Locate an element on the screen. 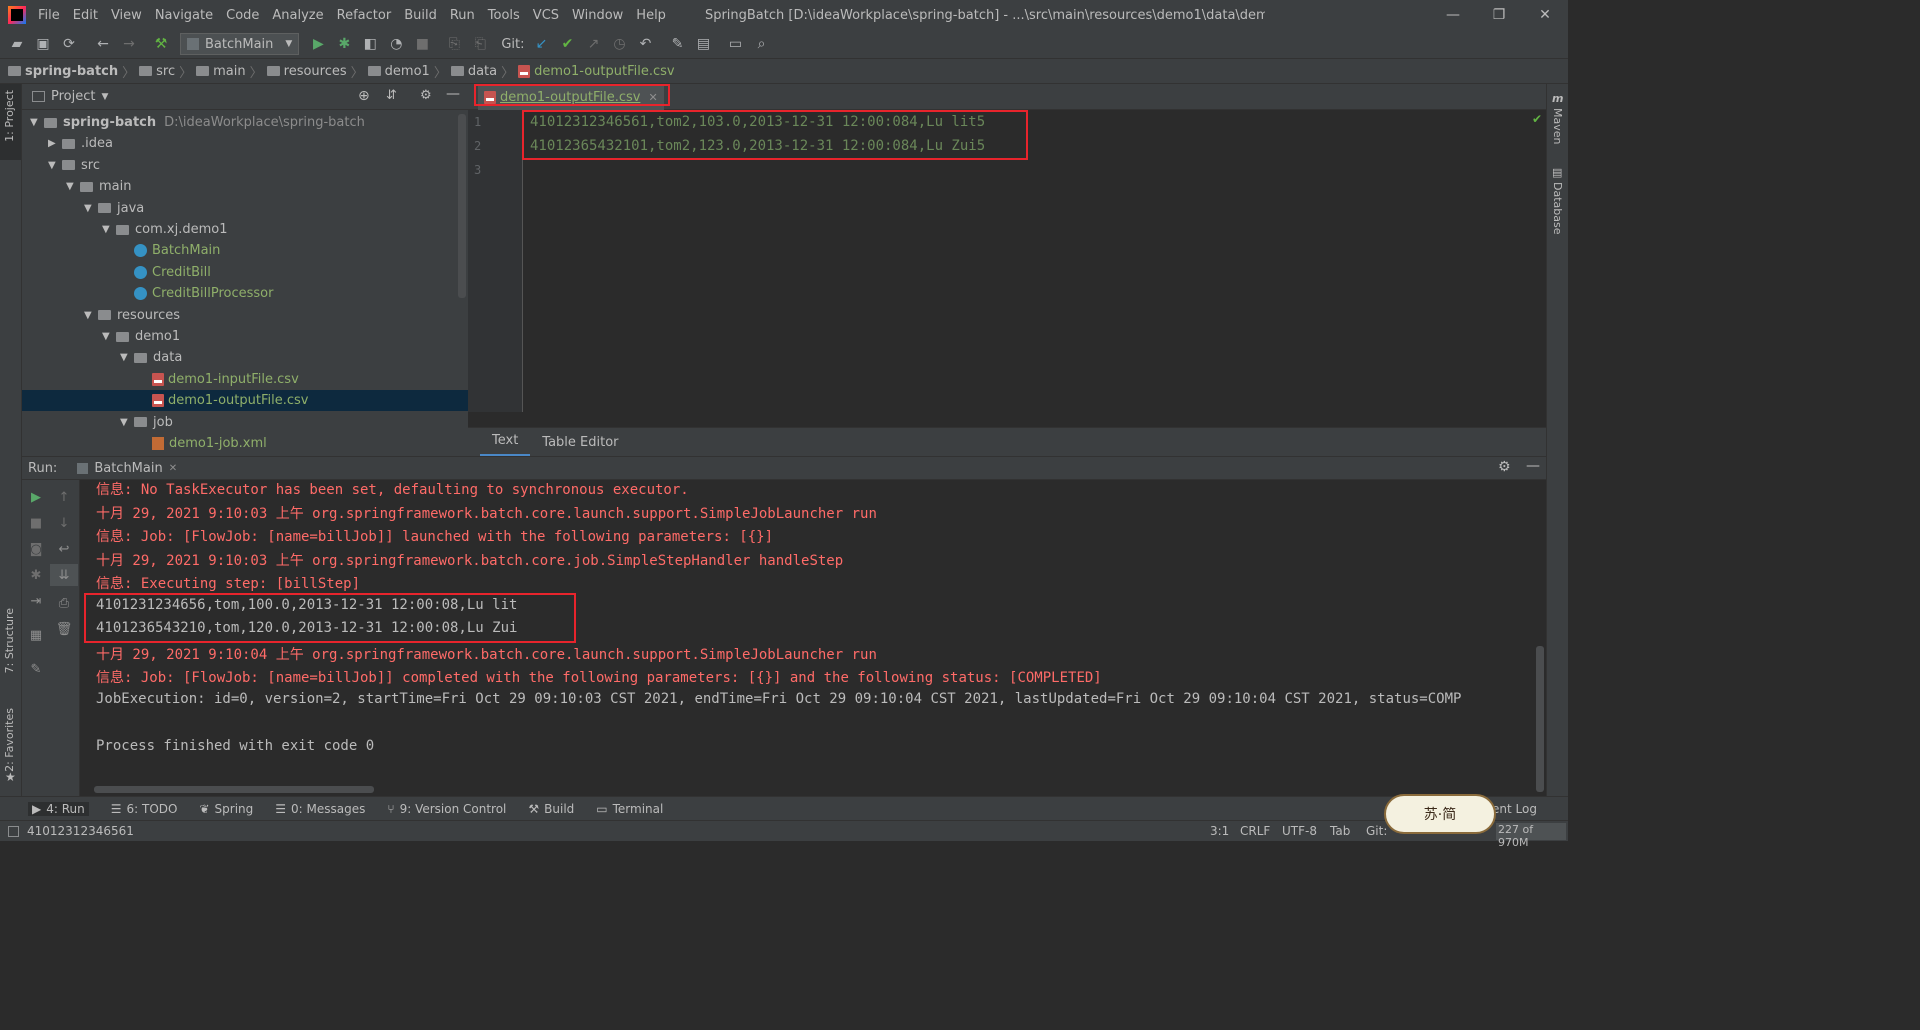  rollback-icon: ↶ is located at coordinates (646, 44).